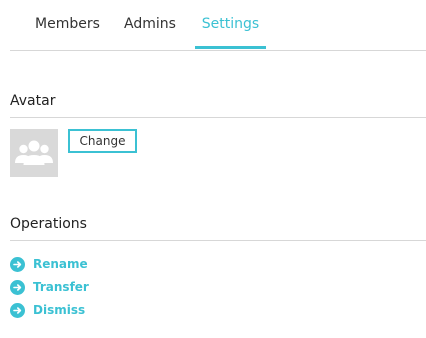  Describe the element at coordinates (67, 32) in the screenshot. I see `tab-members: Members` at that location.